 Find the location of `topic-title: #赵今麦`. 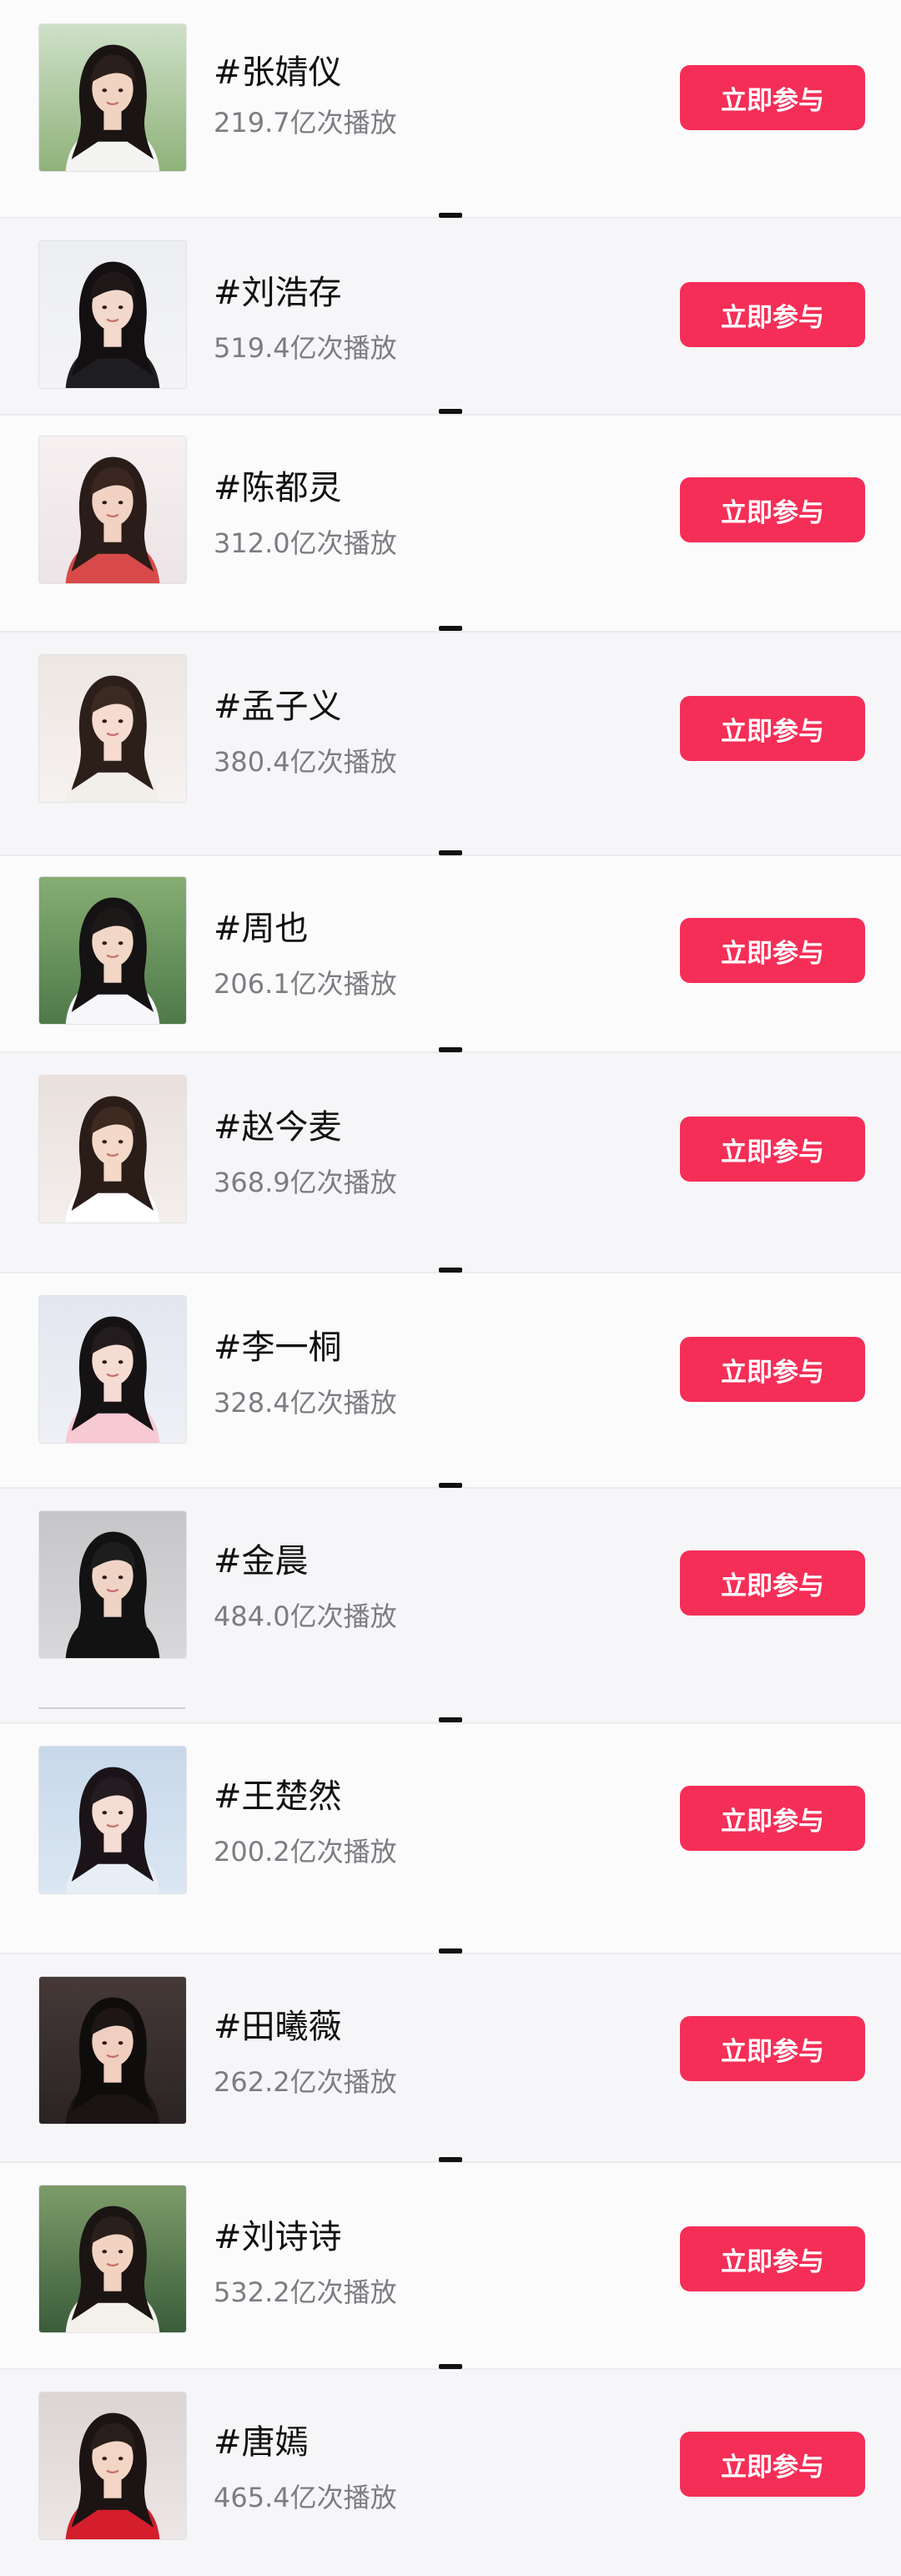

topic-title: #赵今麦 is located at coordinates (278, 1124).